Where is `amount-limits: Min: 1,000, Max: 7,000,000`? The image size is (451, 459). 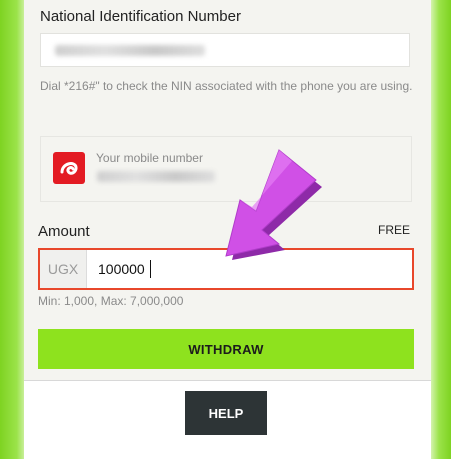
amount-limits: Min: 1,000, Max: 7,000,000 is located at coordinates (111, 301).